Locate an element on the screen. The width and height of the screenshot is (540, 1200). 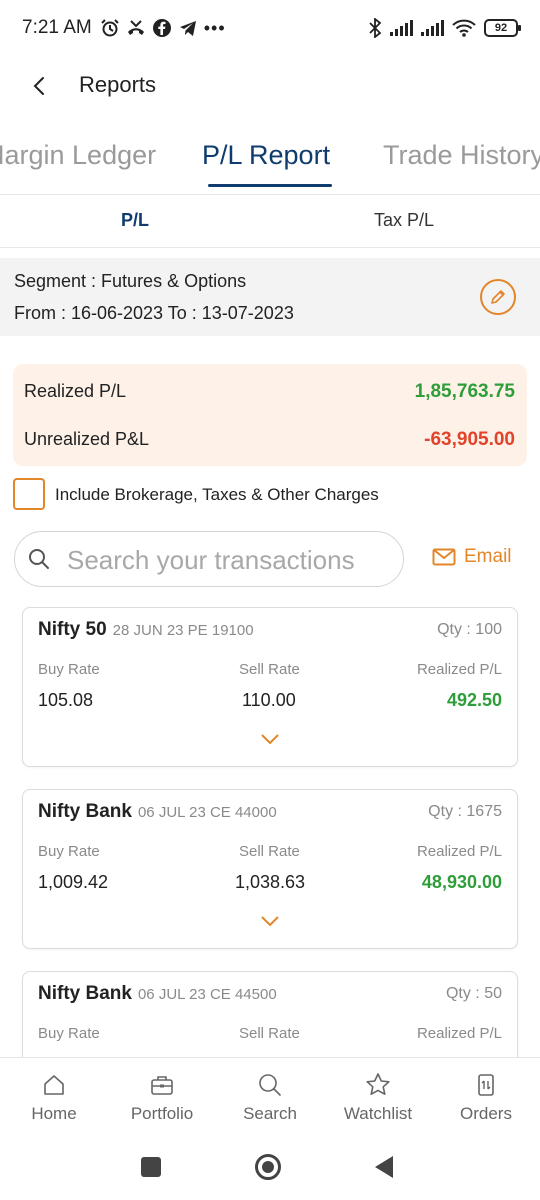
tab-margin-ledger: Margin Ledger is located at coordinates (78, 155).